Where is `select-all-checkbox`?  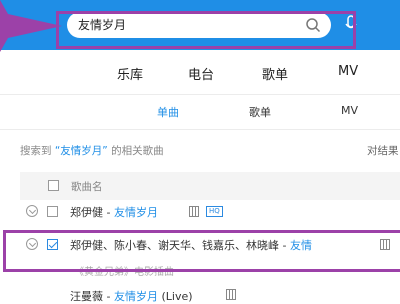
select-all-checkbox is located at coordinates (53, 185).